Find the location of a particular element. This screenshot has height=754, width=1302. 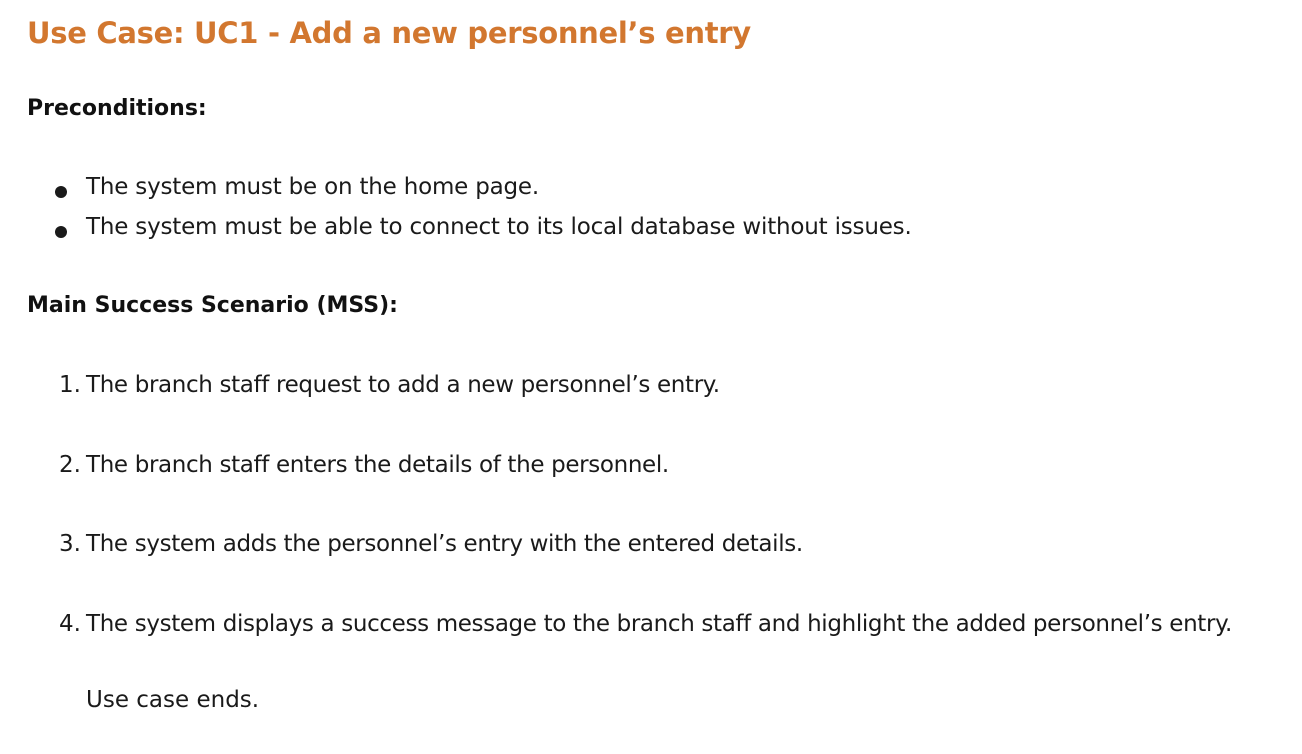

preconditions-heading: Preconditions: is located at coordinates (117, 108).